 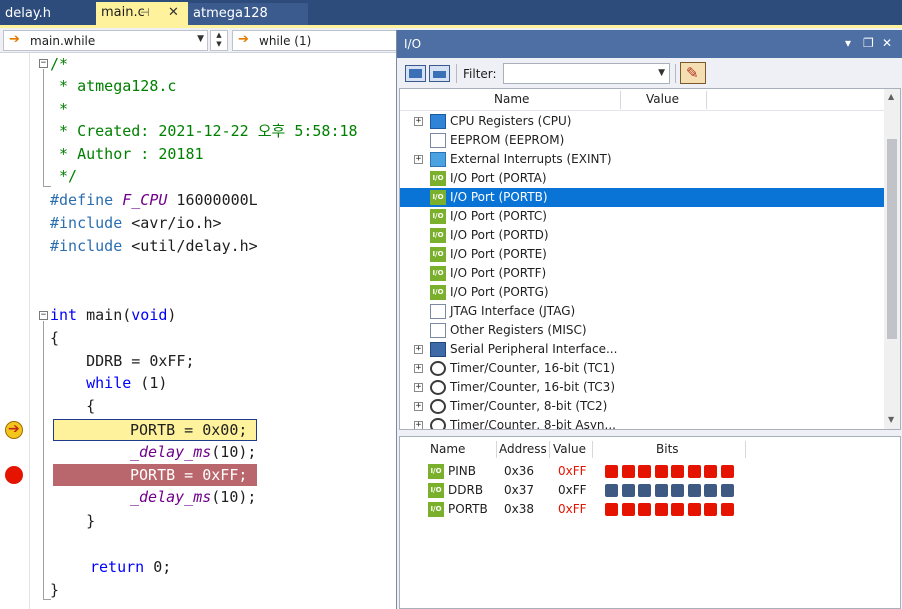 What do you see at coordinates (438, 254) in the screenshot?
I see `io-port-icon: I/O` at bounding box center [438, 254].